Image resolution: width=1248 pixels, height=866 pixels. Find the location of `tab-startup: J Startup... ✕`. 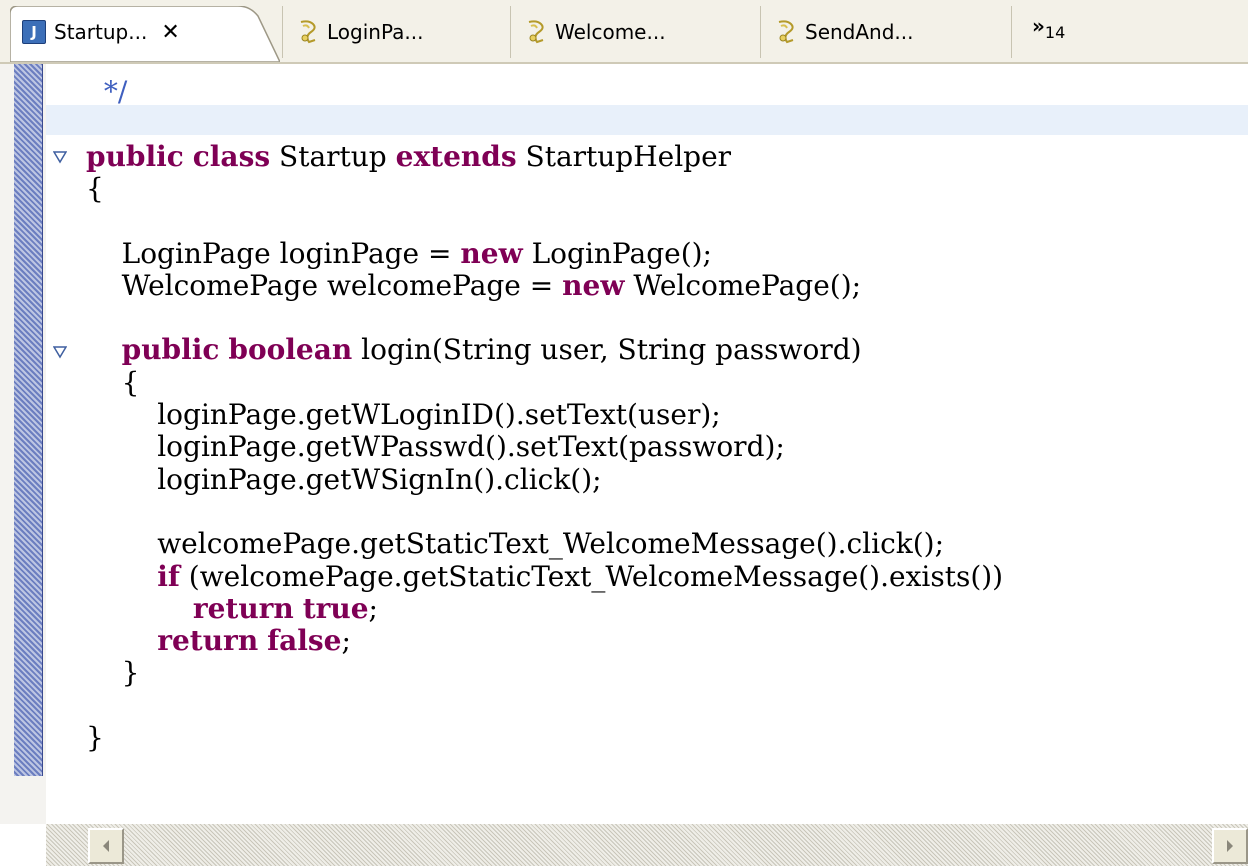

tab-startup: J Startup... ✕ is located at coordinates (145, 34).